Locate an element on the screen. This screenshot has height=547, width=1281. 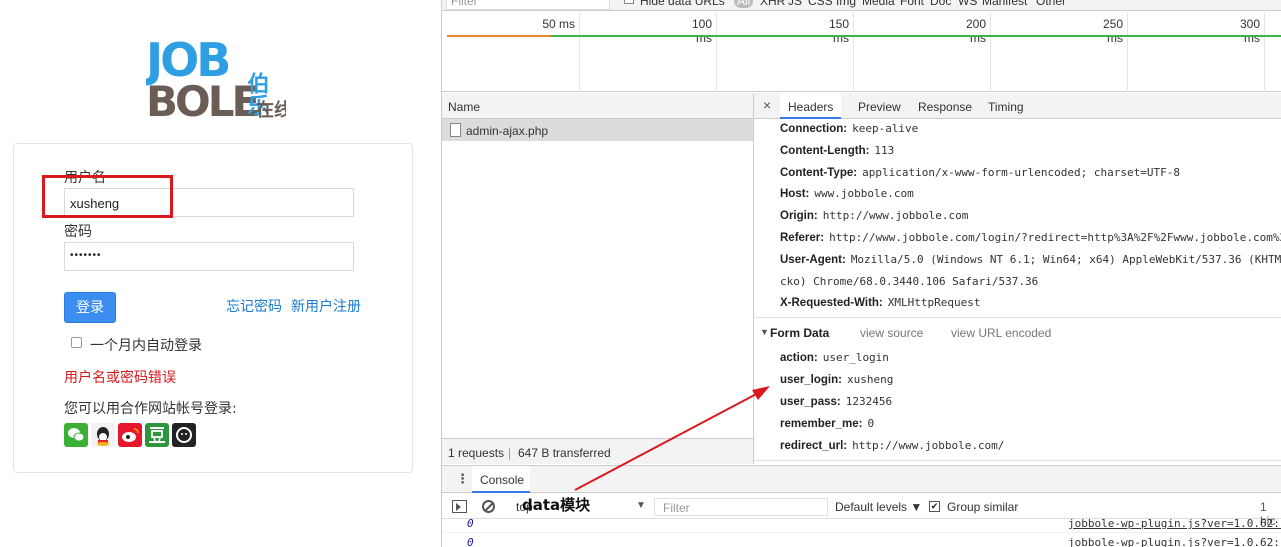
annotation-label: data模块 is located at coordinates (556, 505).